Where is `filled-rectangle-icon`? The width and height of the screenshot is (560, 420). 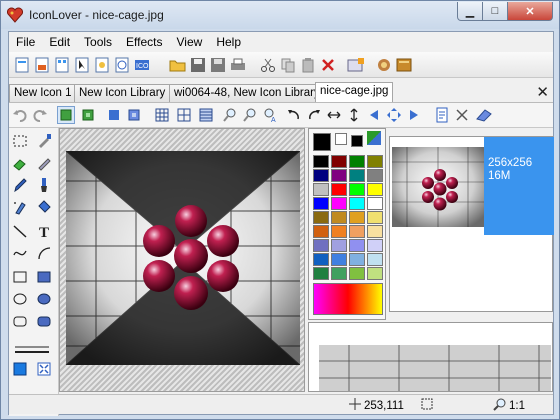 filled-rectangle-icon is located at coordinates (44, 277).